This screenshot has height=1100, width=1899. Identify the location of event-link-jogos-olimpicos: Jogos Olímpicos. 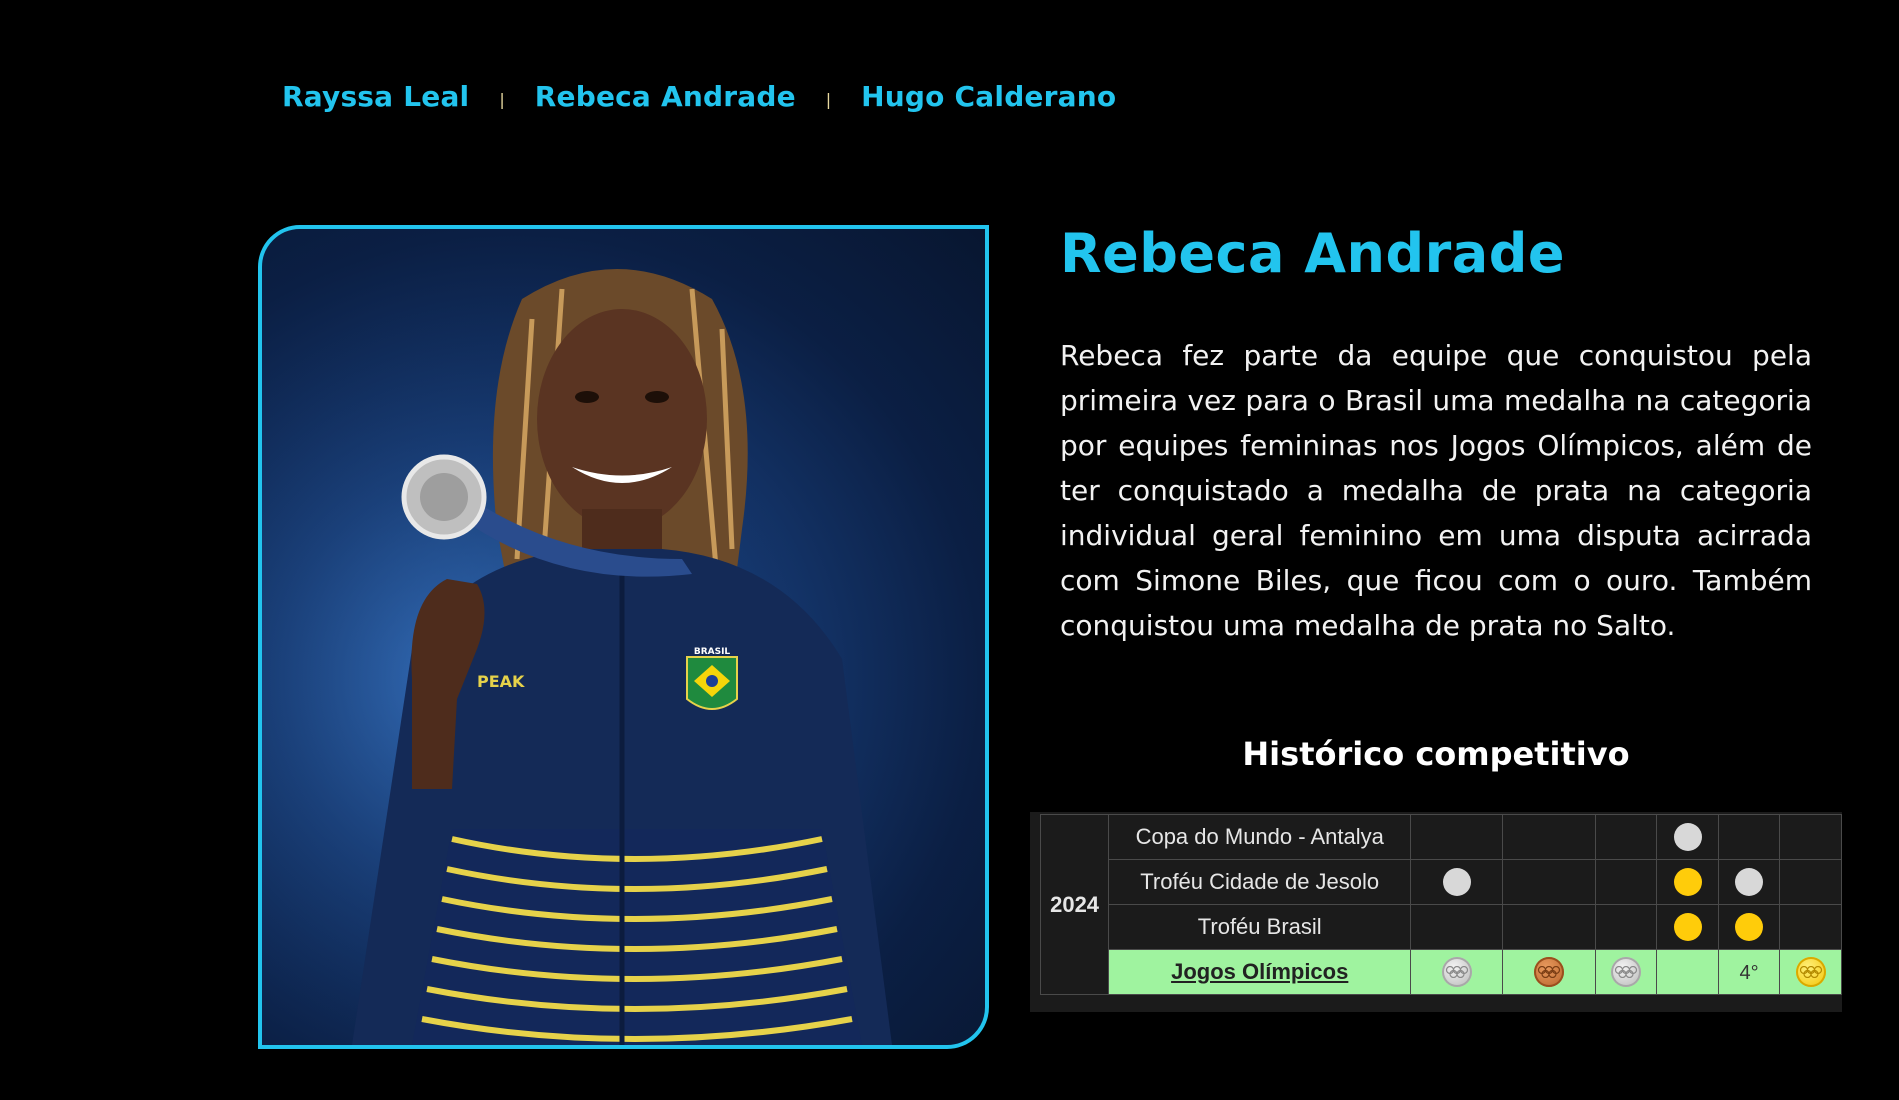
(1260, 972).